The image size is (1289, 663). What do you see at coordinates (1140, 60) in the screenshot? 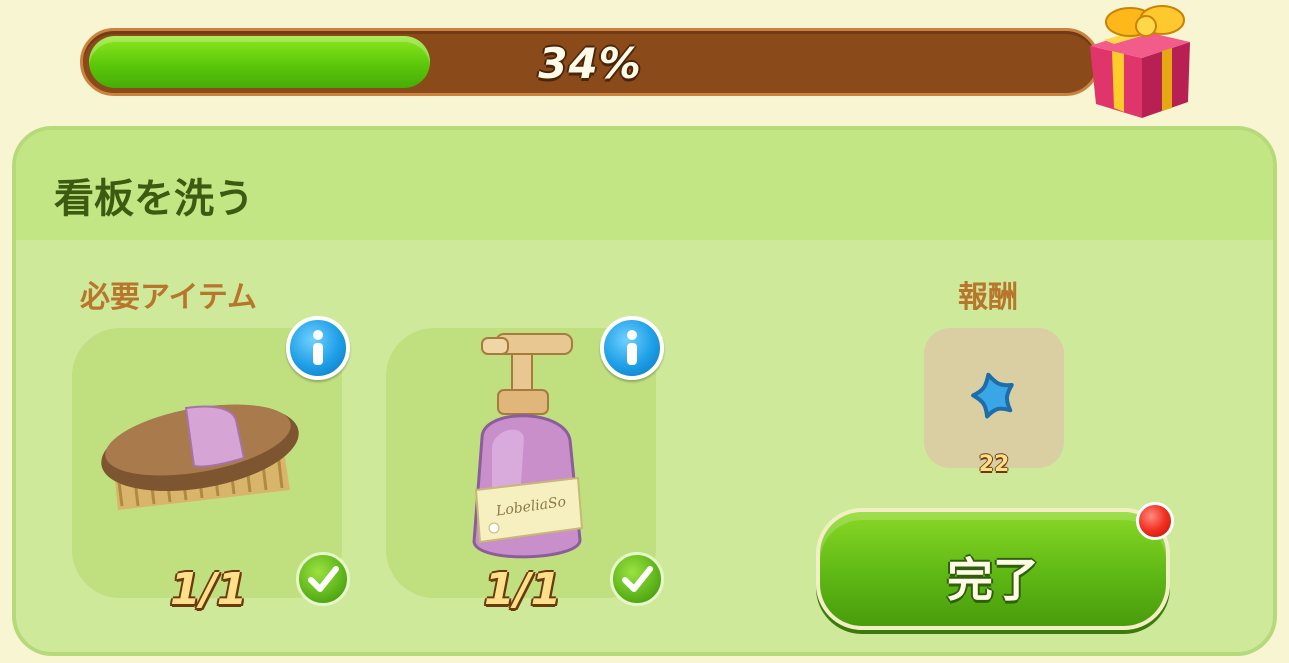
I see `gift-box-icon` at bounding box center [1140, 60].